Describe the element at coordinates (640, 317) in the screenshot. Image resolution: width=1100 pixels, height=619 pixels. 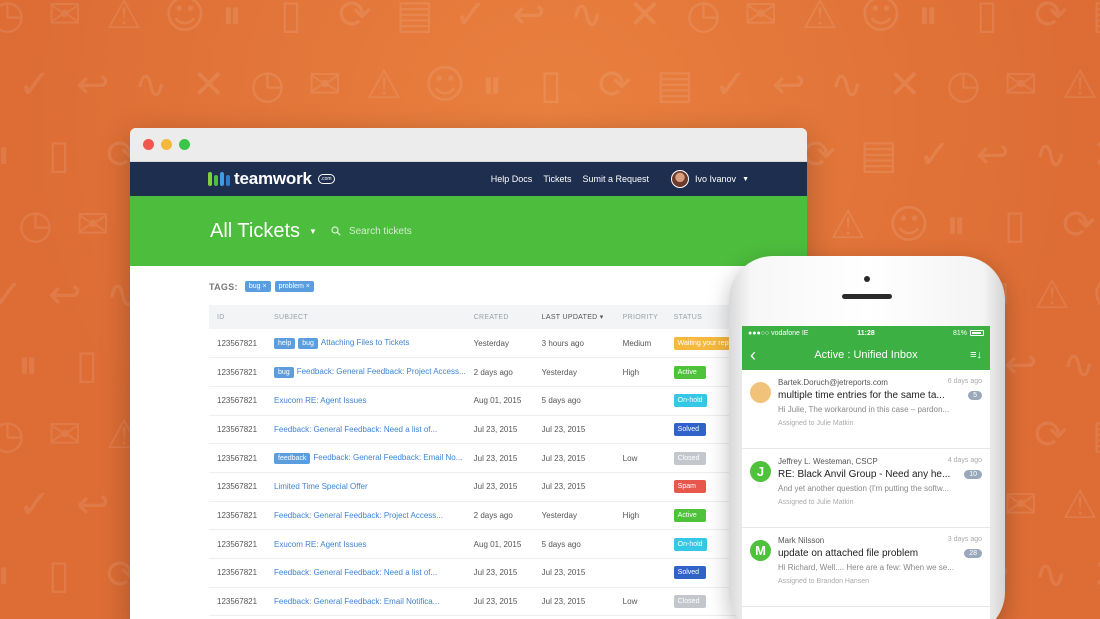
I see `column-header-priority: PRIORITY` at that location.